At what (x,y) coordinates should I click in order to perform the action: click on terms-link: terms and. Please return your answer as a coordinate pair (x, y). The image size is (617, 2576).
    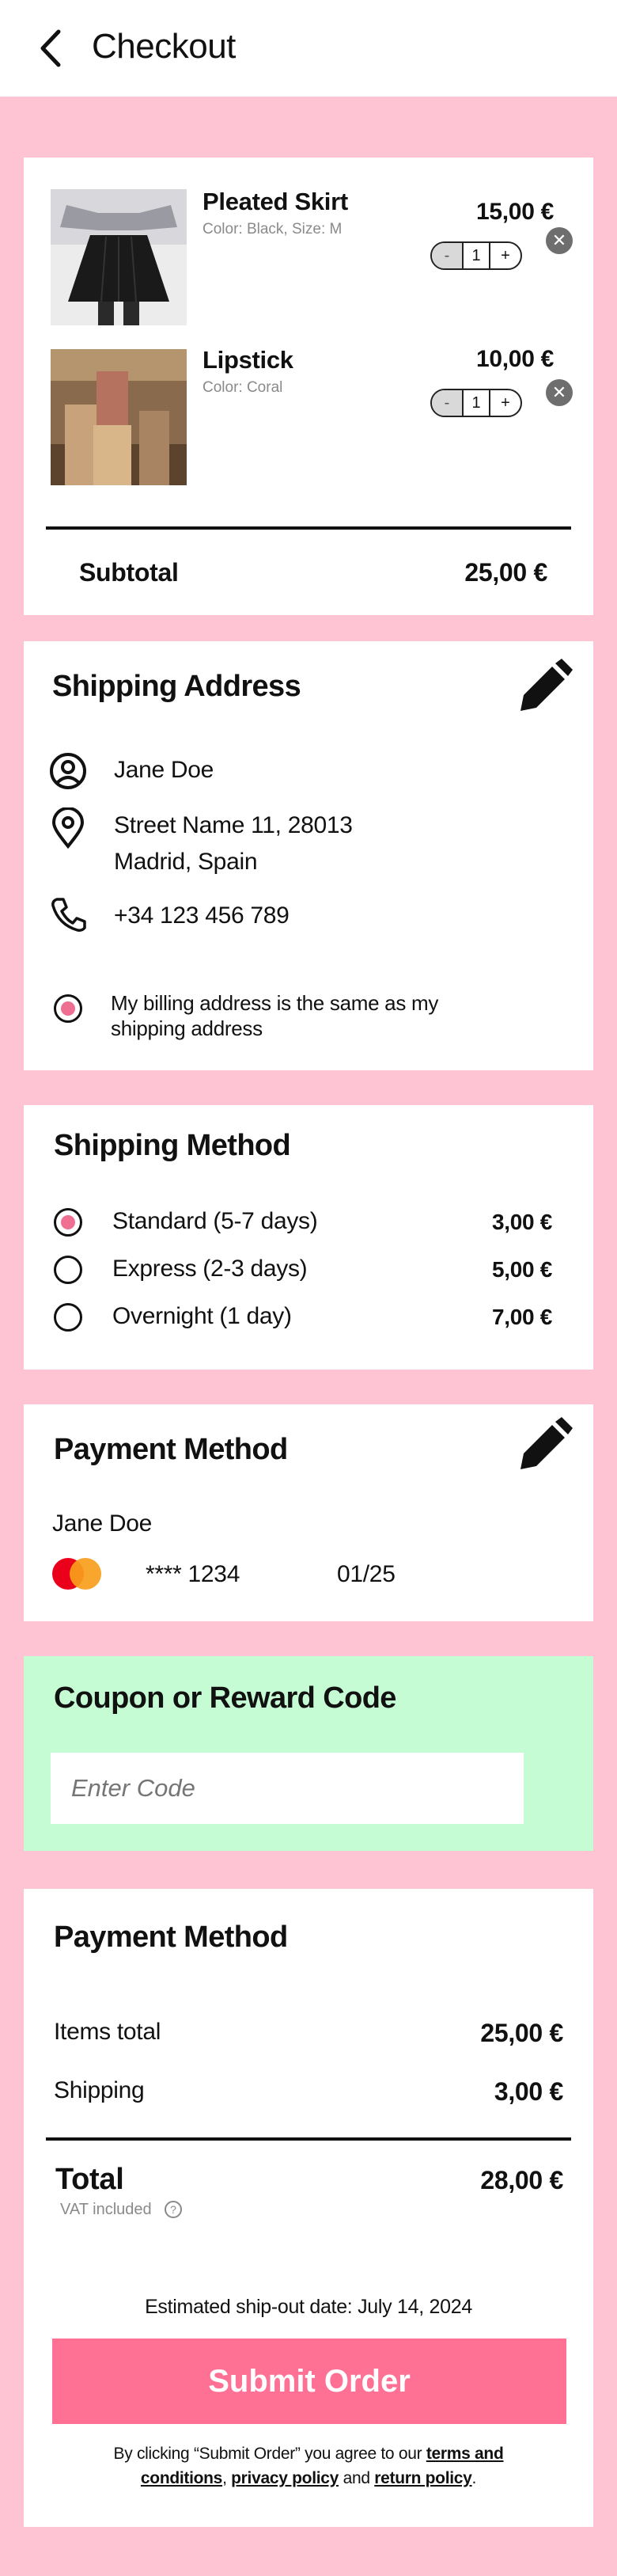
    Looking at the image, I should click on (465, 2454).